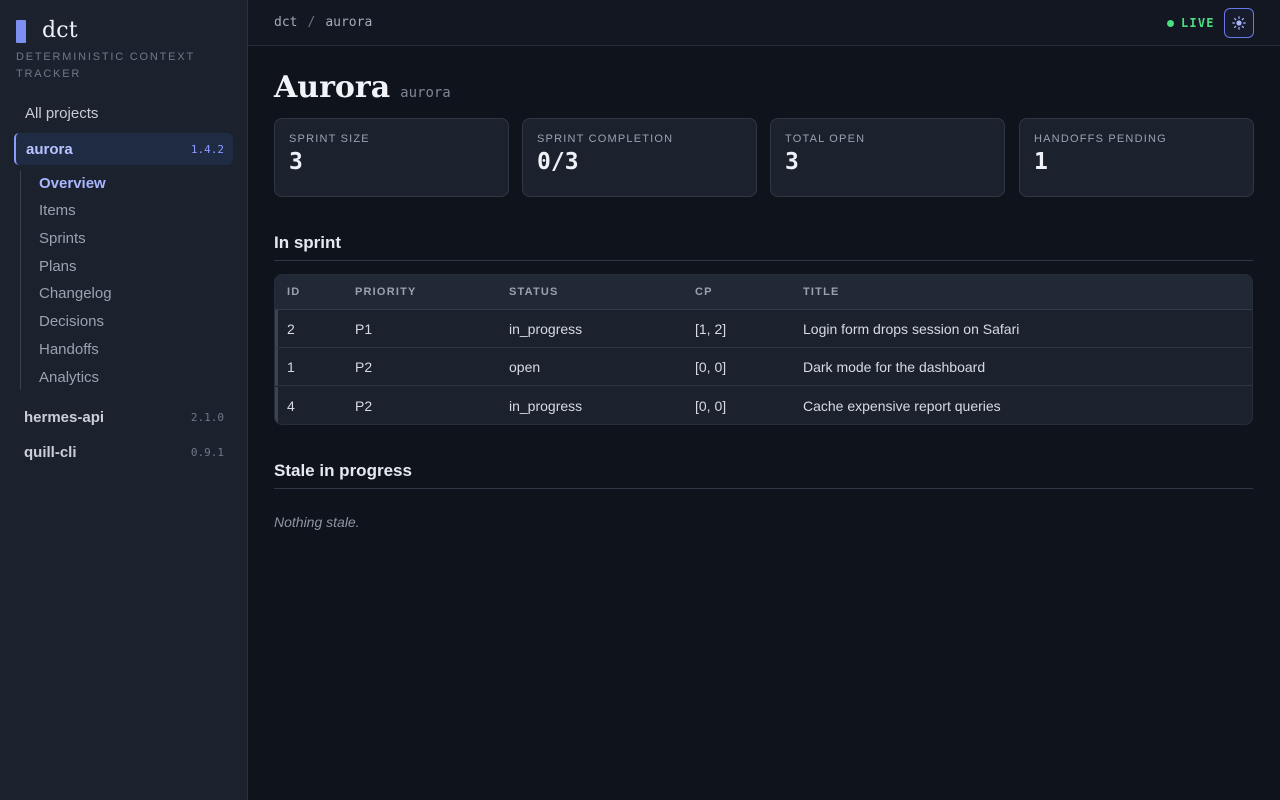 This screenshot has width=1280, height=800. I want to click on column-header-cp: CP, so click(704, 292).